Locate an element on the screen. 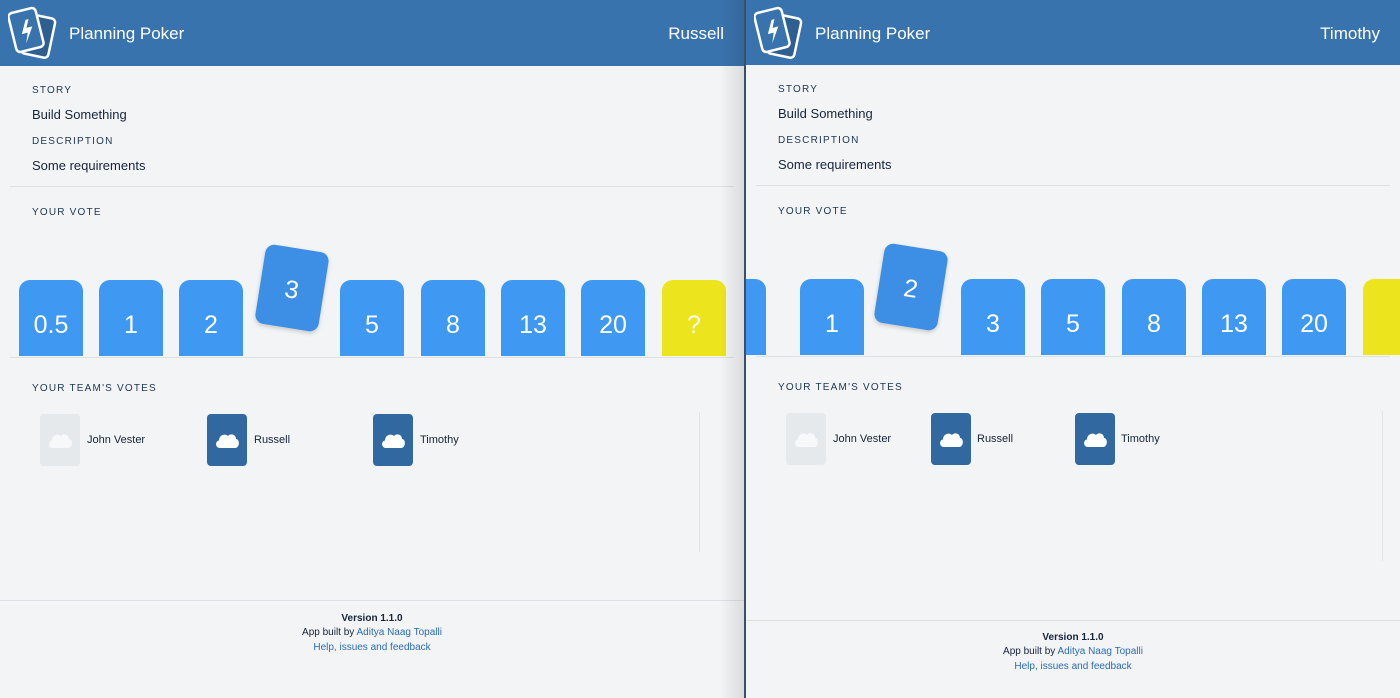  vote-card-question is located at coordinates (1381, 317).